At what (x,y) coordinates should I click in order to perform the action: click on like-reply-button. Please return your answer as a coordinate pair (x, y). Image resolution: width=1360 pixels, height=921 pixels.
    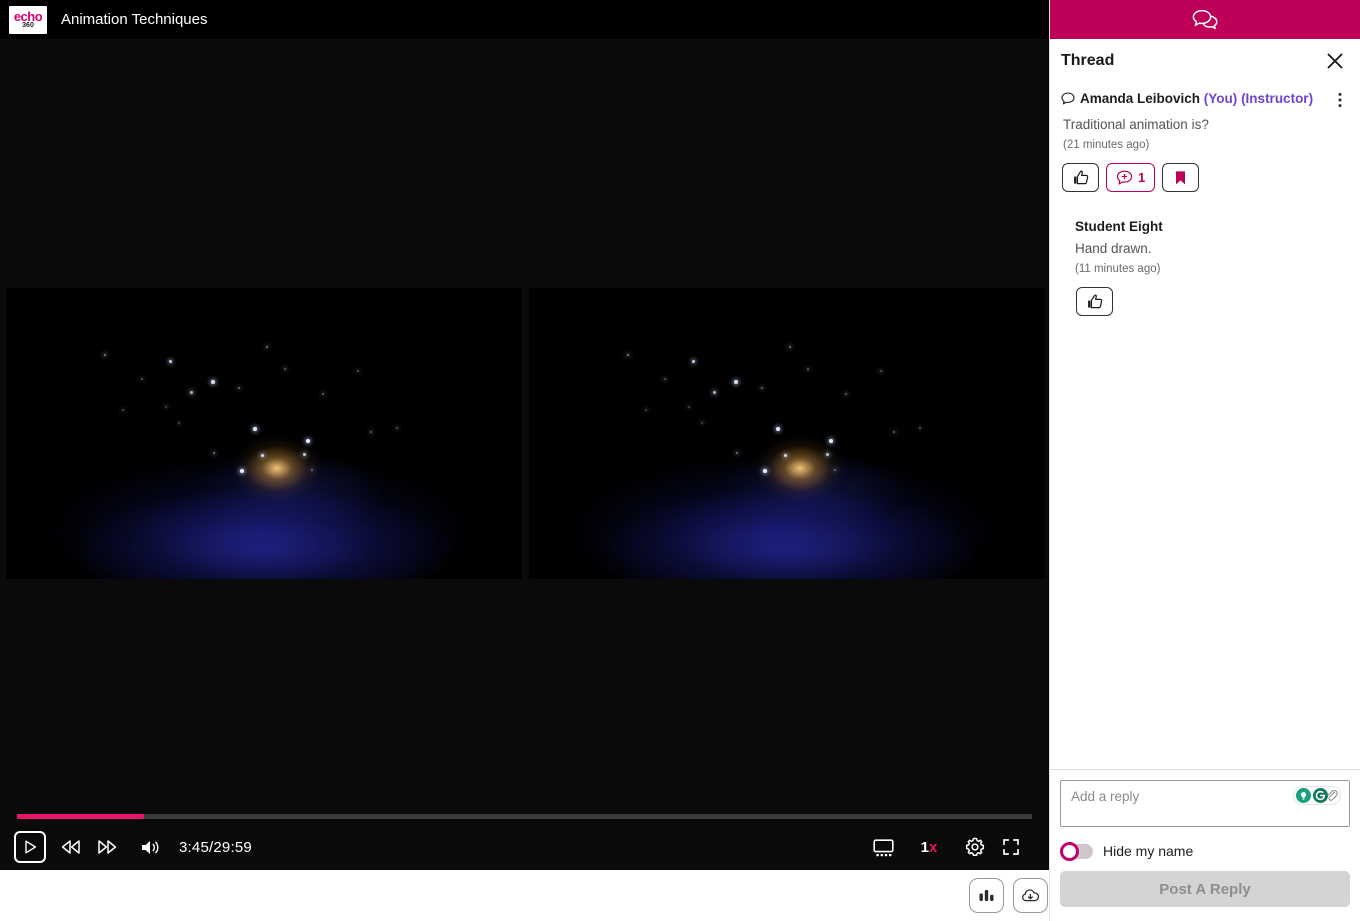
    Looking at the image, I should click on (1094, 301).